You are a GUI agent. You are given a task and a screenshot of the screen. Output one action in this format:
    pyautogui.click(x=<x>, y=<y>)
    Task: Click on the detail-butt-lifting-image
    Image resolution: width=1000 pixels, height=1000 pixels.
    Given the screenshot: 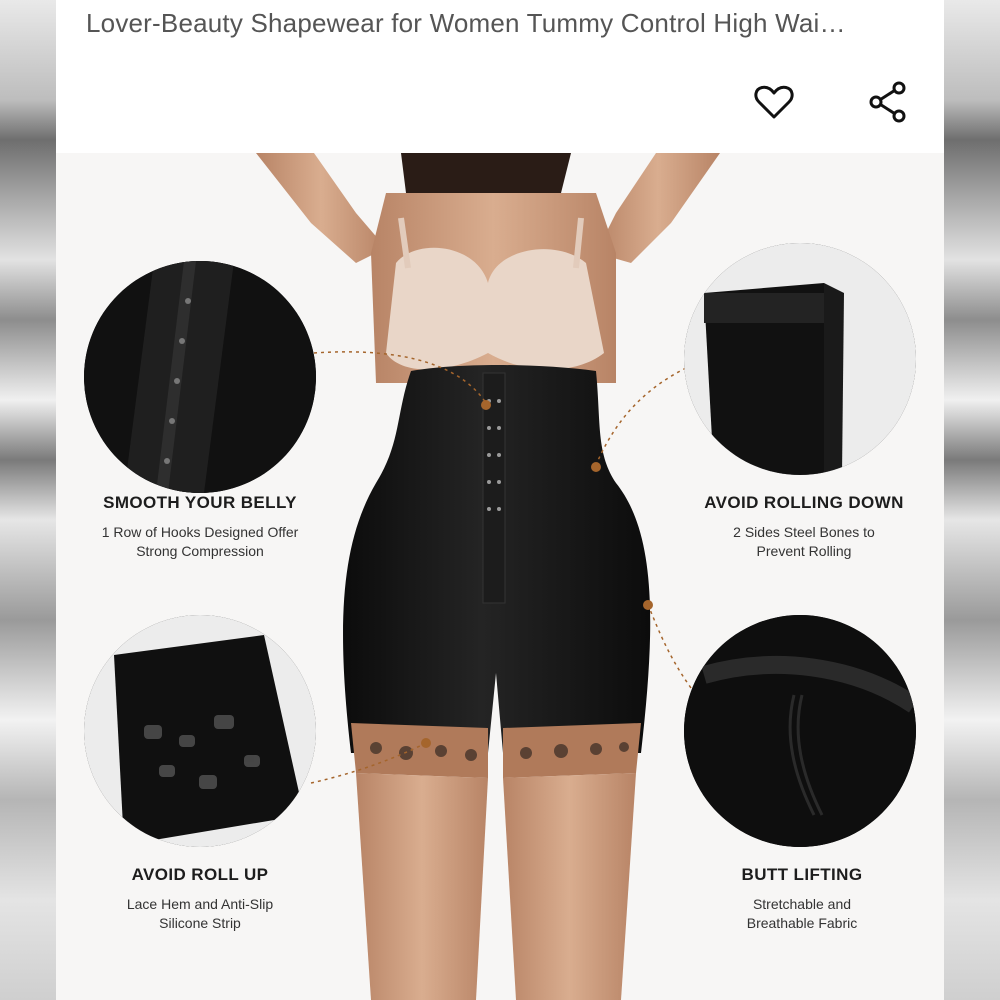 What is the action you would take?
    pyautogui.click(x=800, y=731)
    